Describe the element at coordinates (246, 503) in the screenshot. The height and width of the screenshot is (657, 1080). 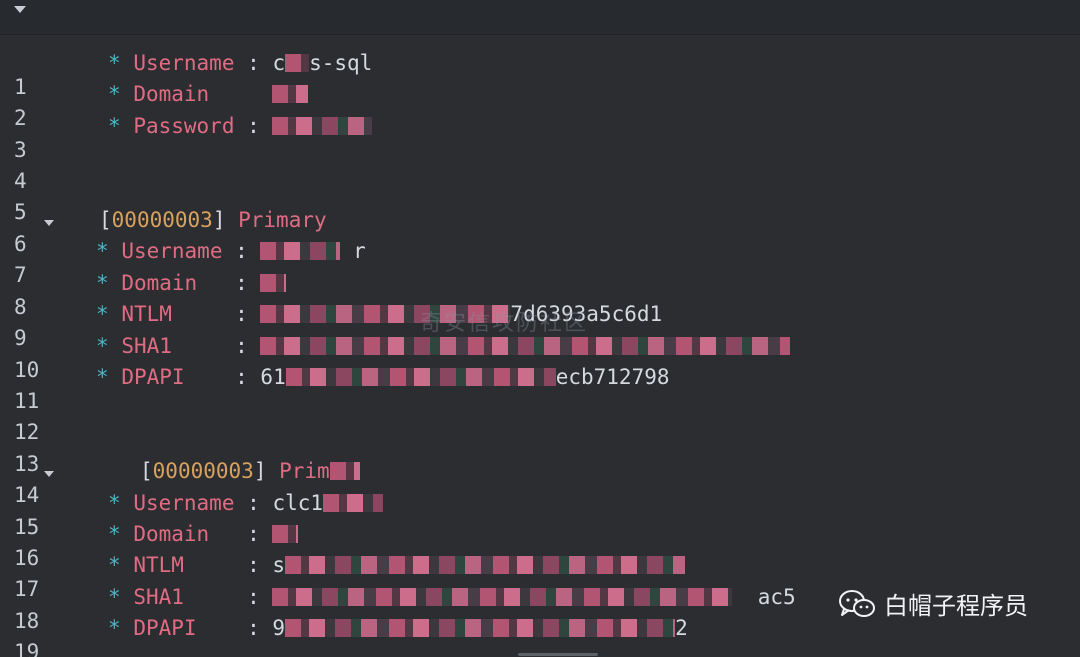
I see `line-content: * Username : clc1` at that location.